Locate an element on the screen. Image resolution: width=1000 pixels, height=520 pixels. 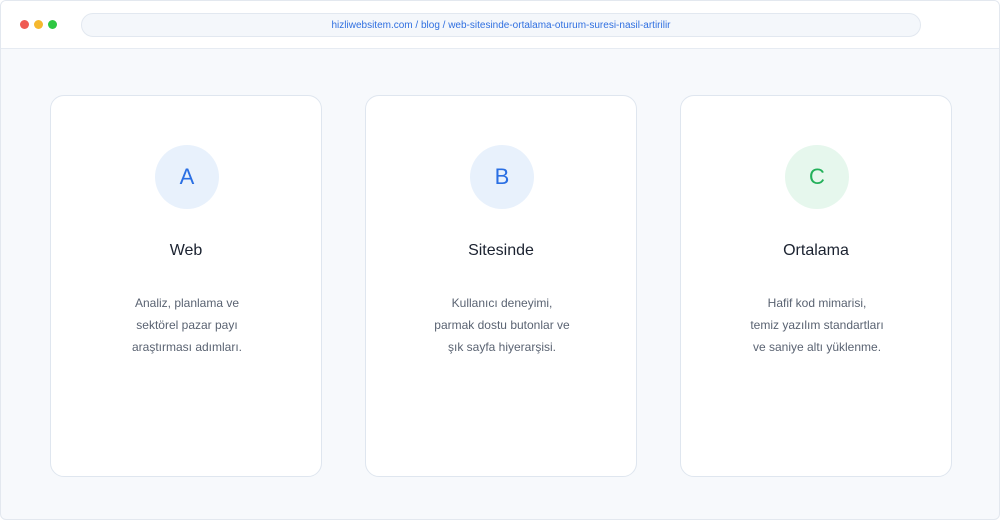
window-controls is located at coordinates (38, 24).